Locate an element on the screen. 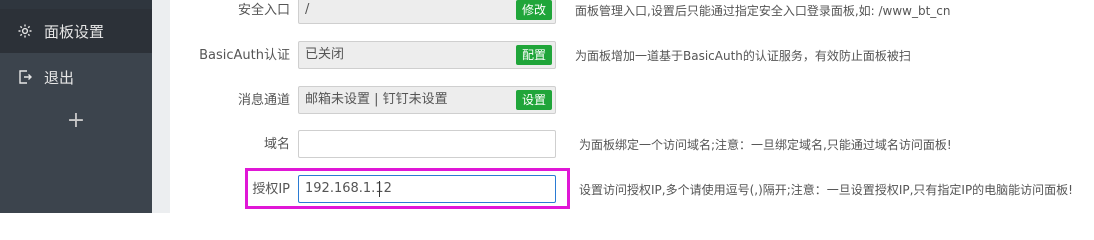 The image size is (1094, 240). sidebar-item-label: 面板设置 is located at coordinates (74, 31).